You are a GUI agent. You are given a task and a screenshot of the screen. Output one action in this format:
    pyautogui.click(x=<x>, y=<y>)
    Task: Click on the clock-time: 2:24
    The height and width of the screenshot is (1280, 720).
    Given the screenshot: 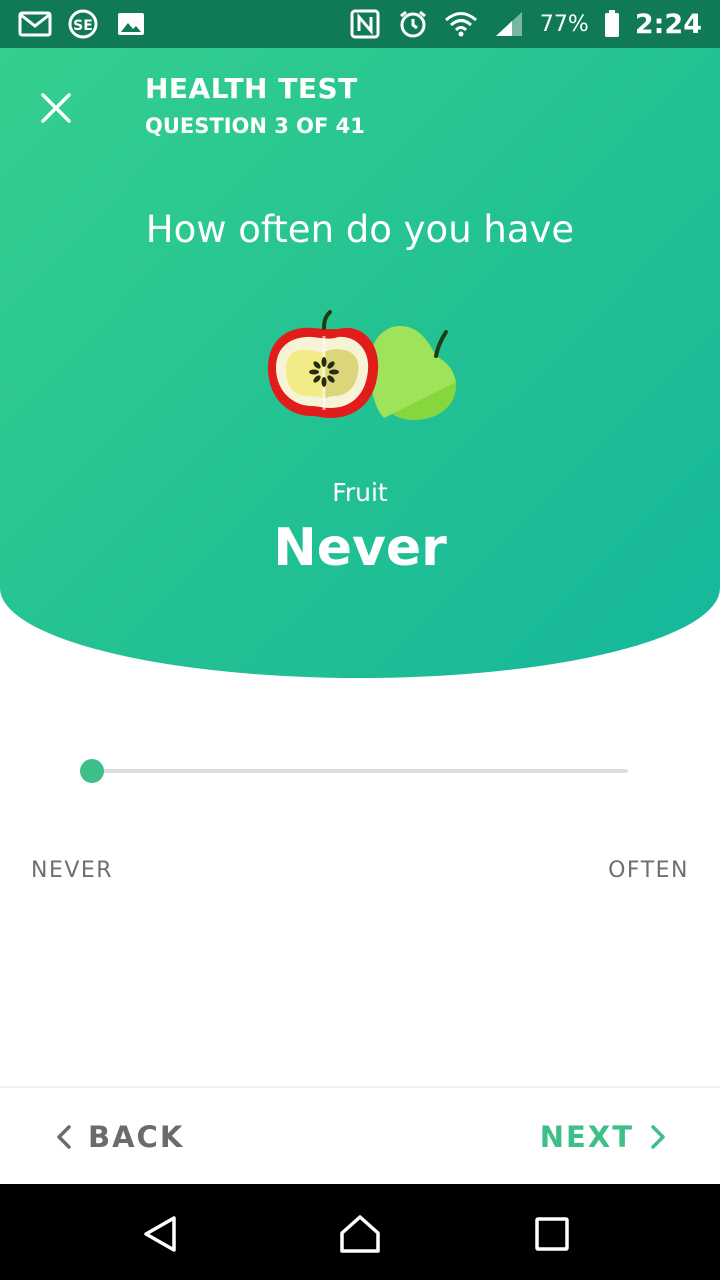 What is the action you would take?
    pyautogui.click(x=668, y=24)
    